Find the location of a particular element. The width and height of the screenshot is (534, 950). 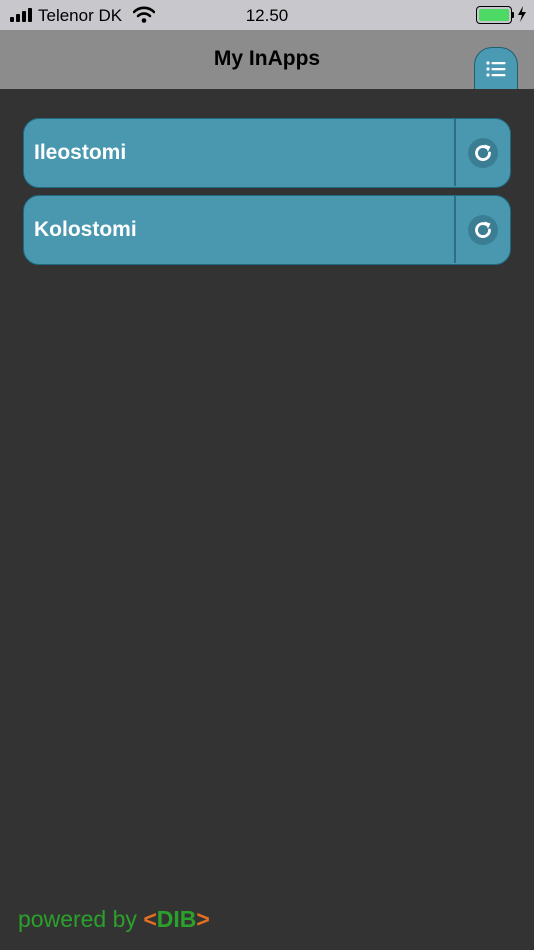

powered-by-footer: powered by <DIB> is located at coordinates (114, 919).